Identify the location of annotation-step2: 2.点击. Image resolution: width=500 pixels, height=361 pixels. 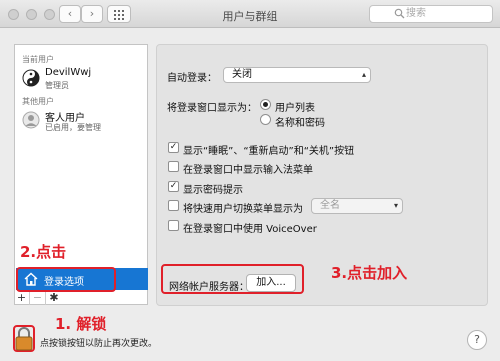
(43, 252).